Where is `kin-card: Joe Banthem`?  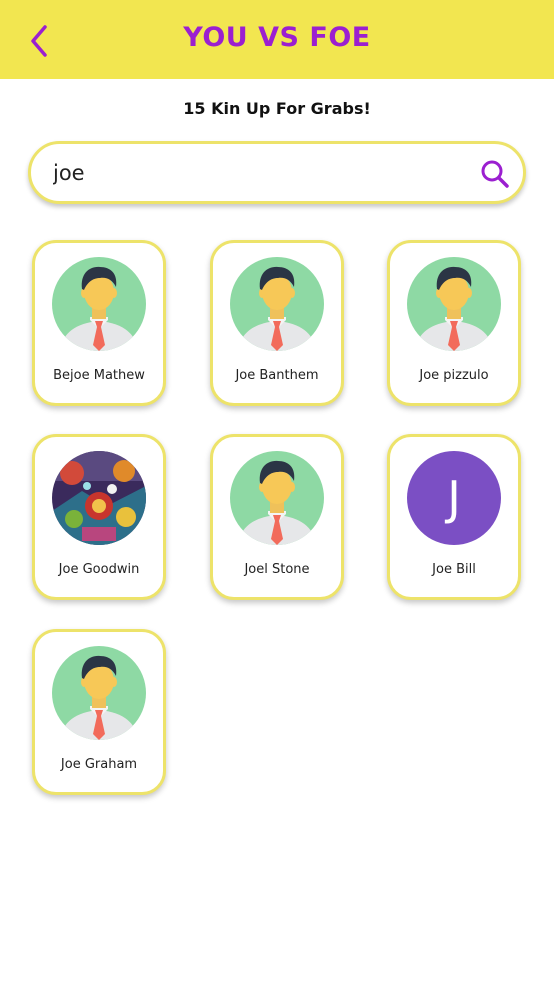
kin-card: Joe Banthem is located at coordinates (277, 323).